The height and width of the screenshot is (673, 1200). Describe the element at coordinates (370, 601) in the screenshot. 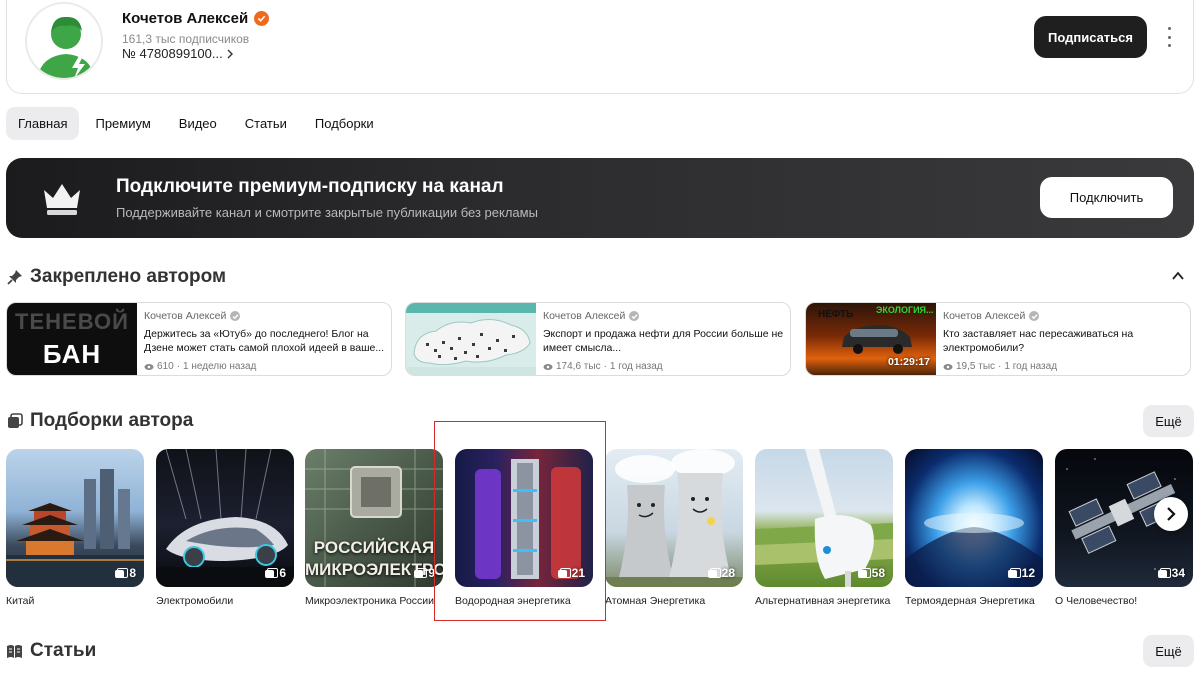

I see `collection-label: Микроэлектроника России` at that location.